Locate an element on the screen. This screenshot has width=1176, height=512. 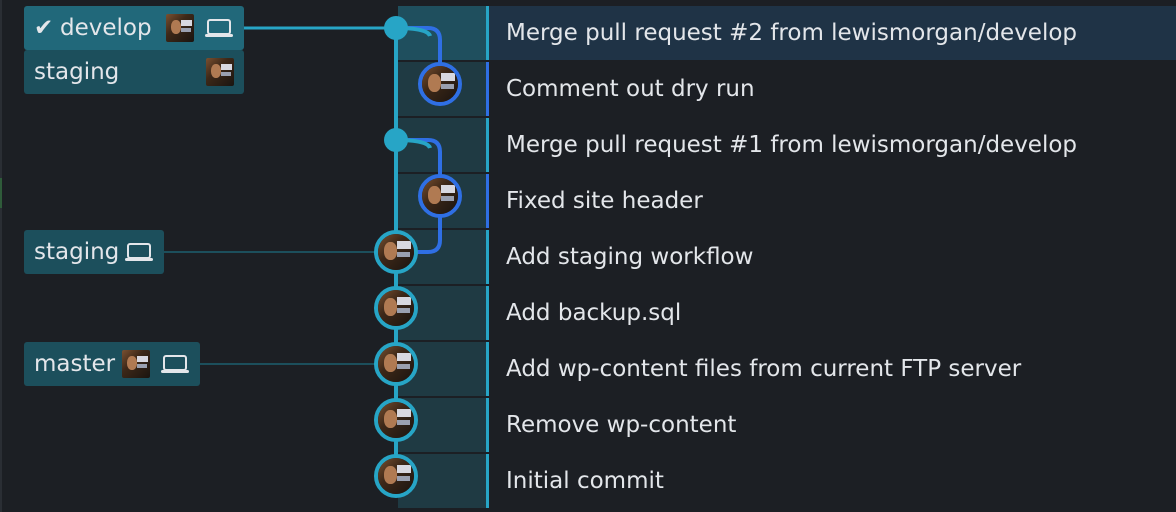
branch-label-master: master is located at coordinates (112, 364).